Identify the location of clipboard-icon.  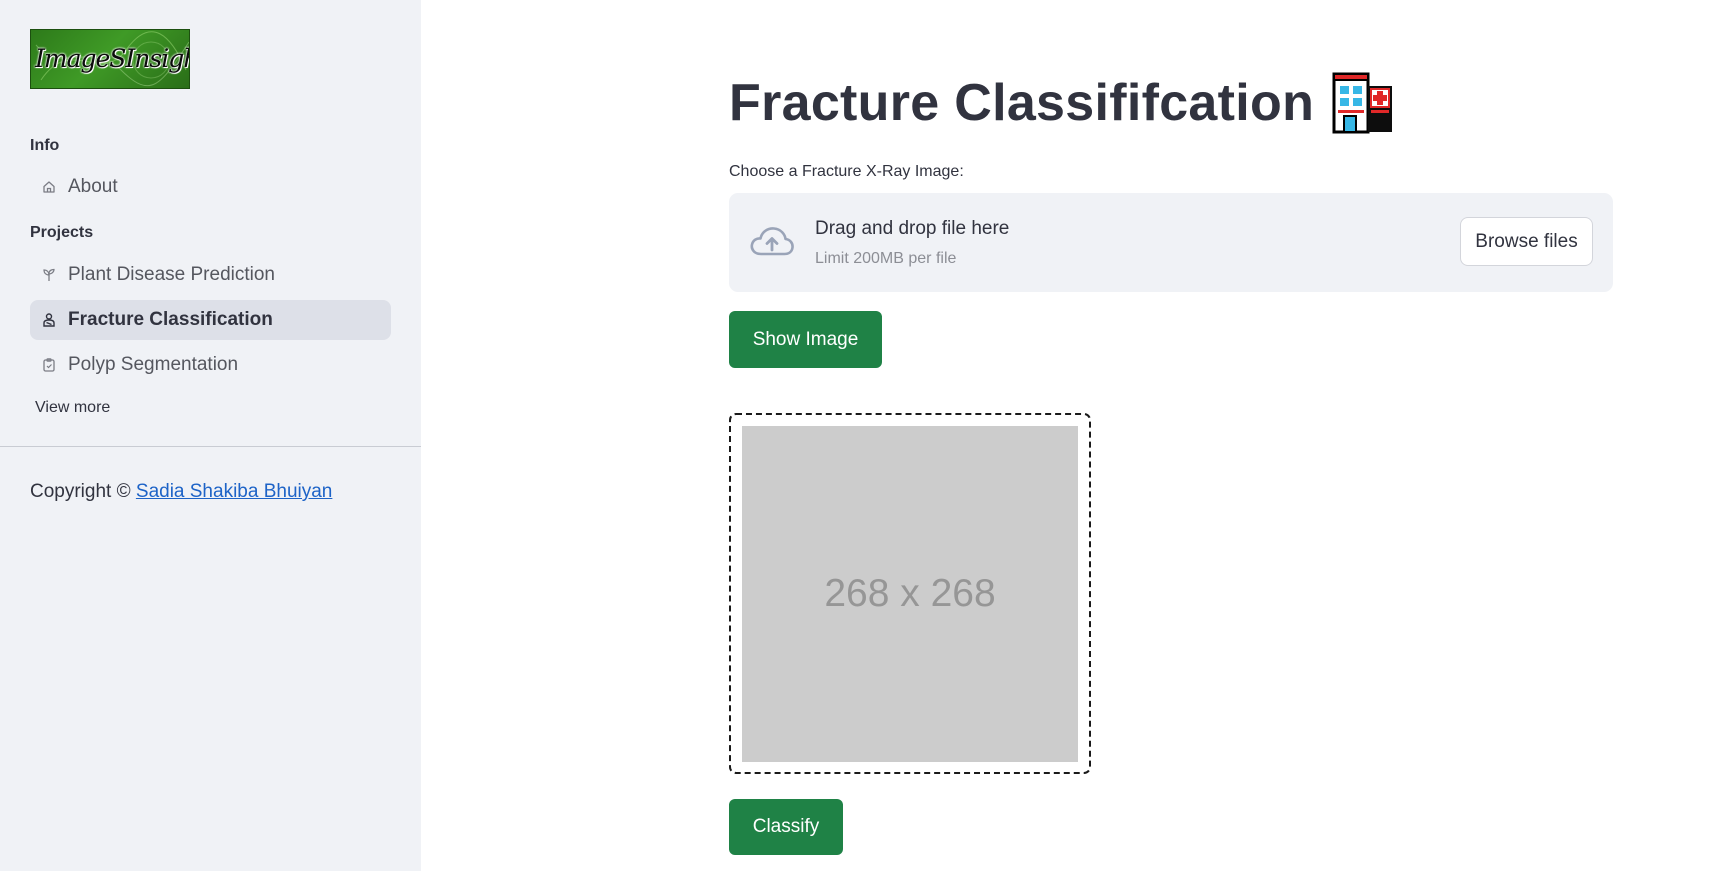
(49, 365).